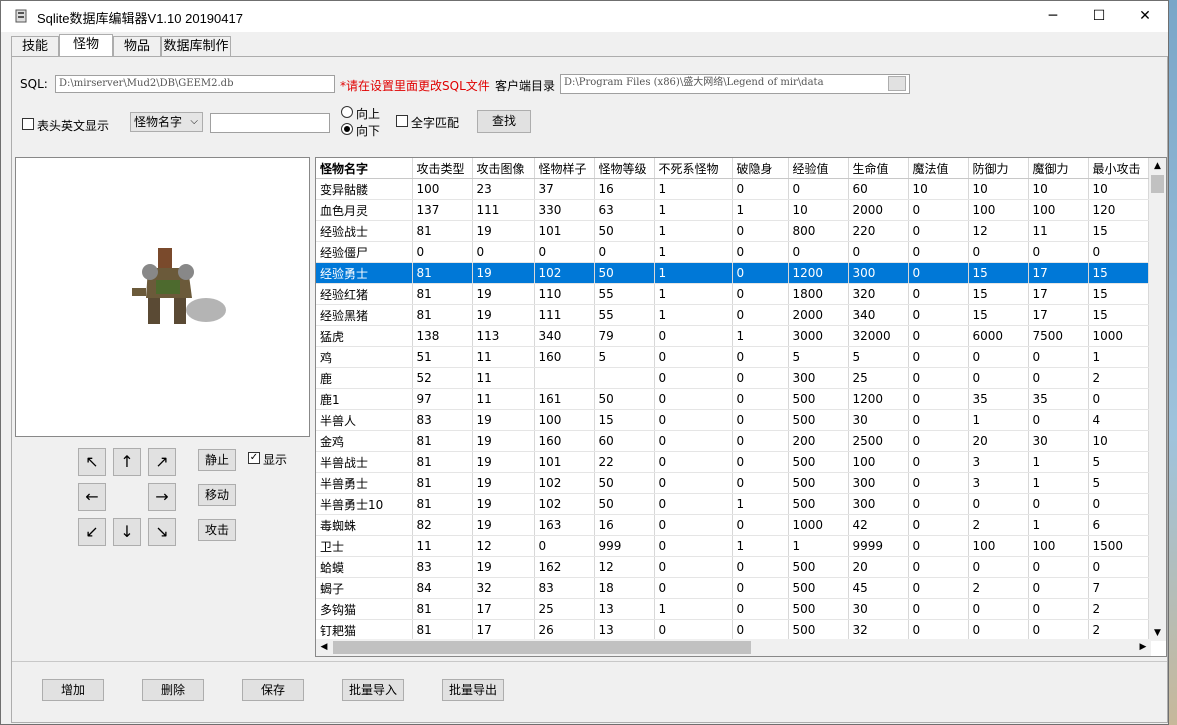  I want to click on table-cell: 1200, so click(818, 273).